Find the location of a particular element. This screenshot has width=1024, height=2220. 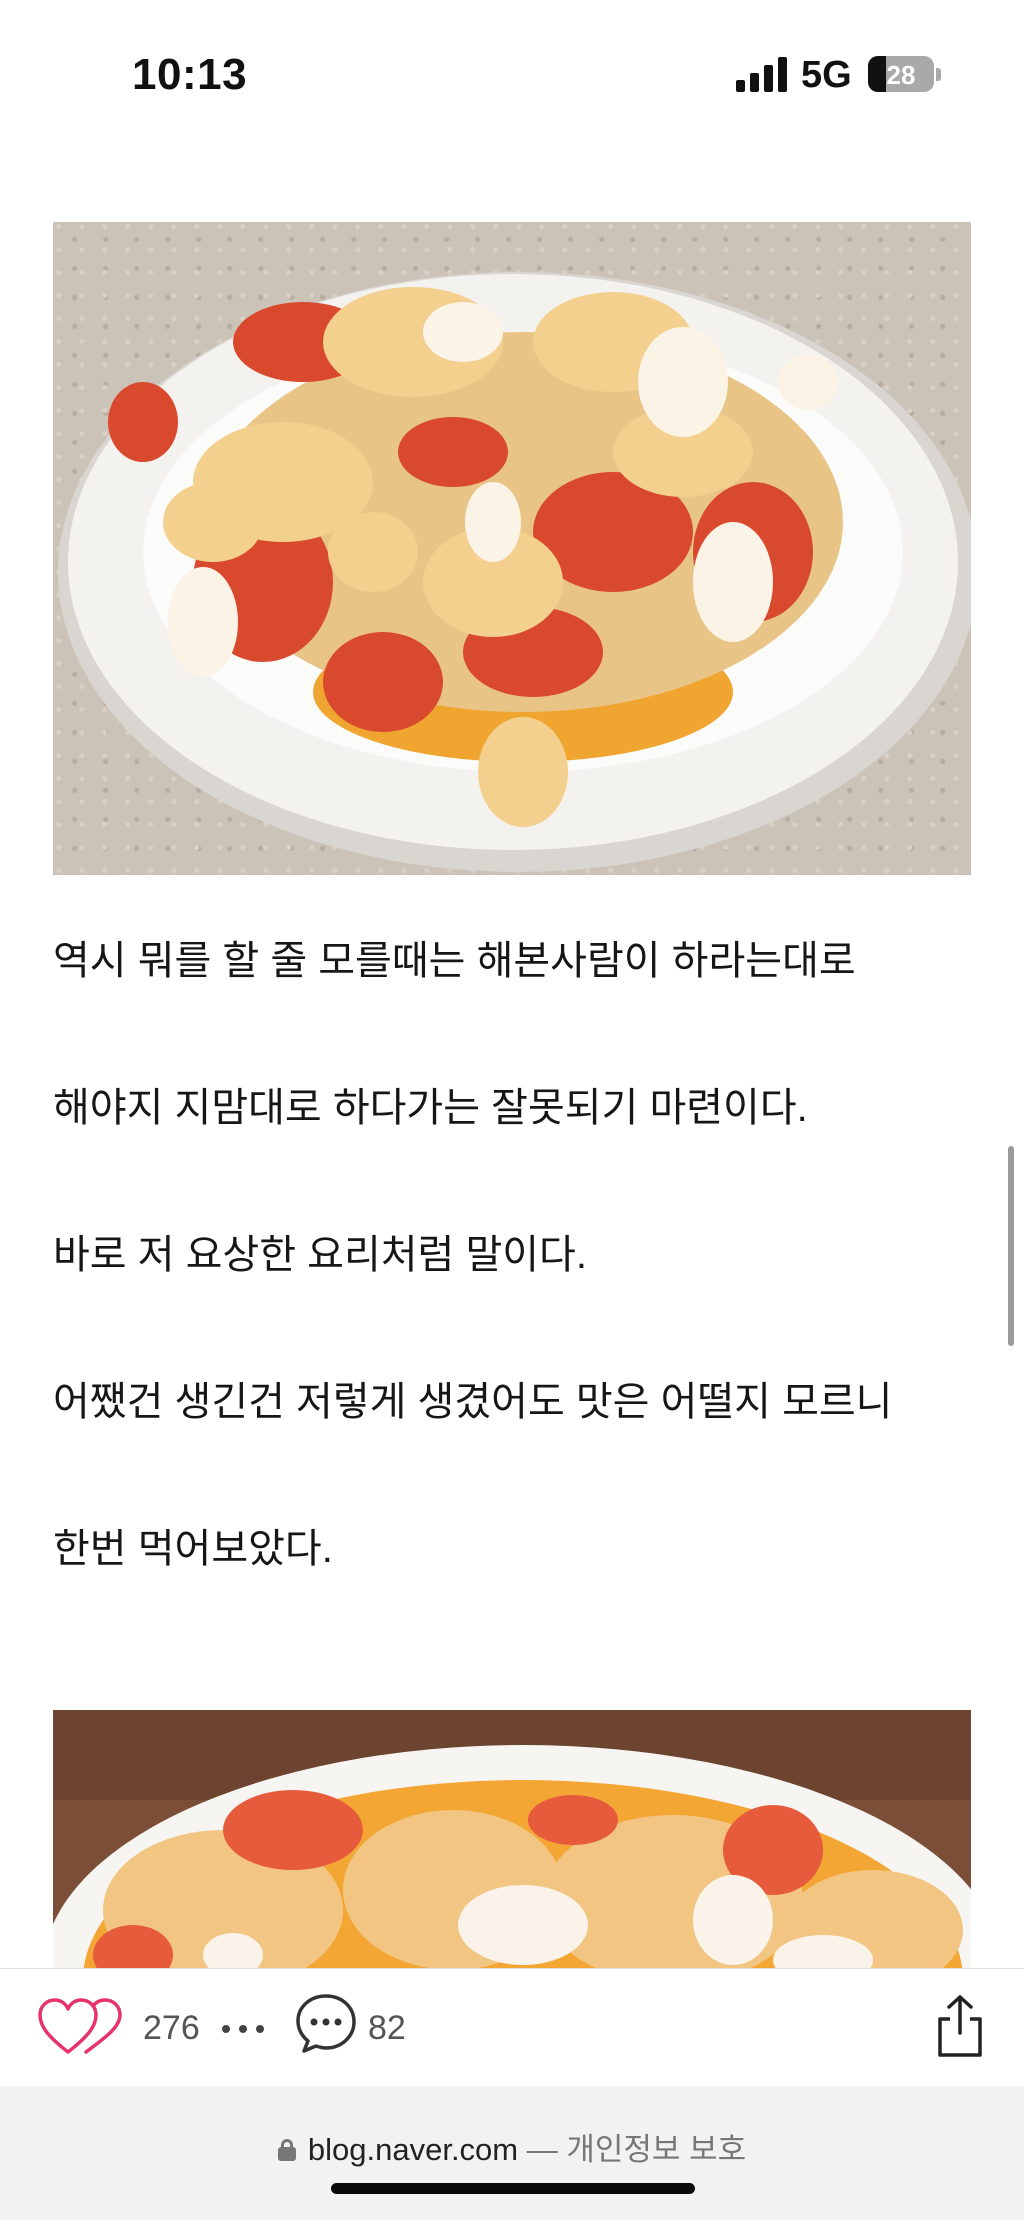

share-icon is located at coordinates (960, 2026).